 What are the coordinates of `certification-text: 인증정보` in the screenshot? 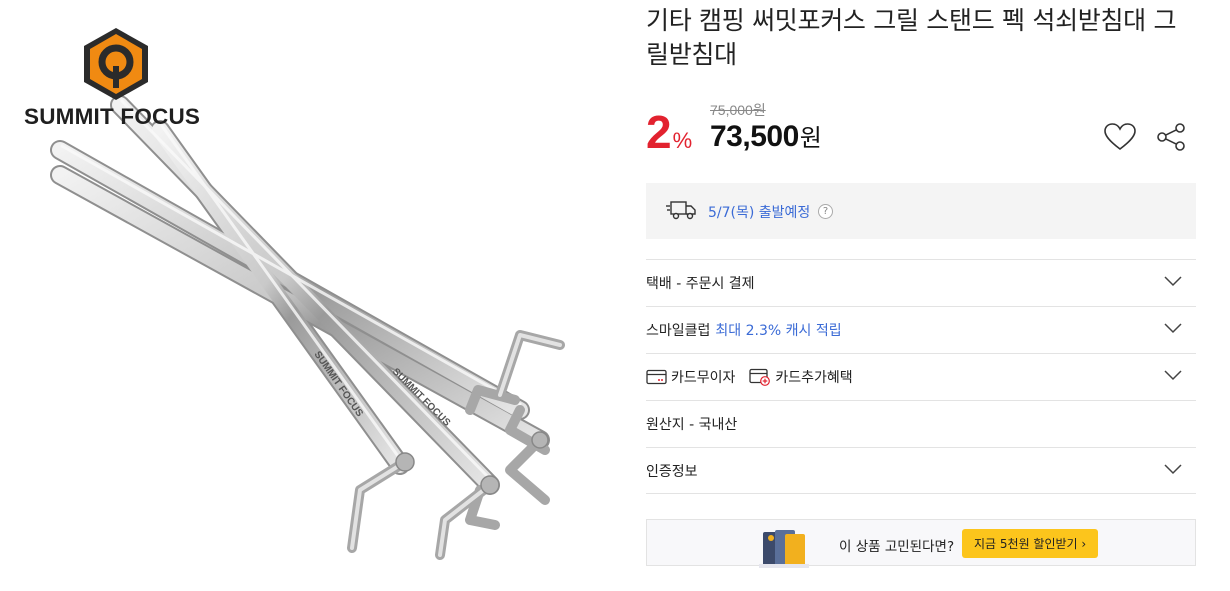 It's located at (672, 471).